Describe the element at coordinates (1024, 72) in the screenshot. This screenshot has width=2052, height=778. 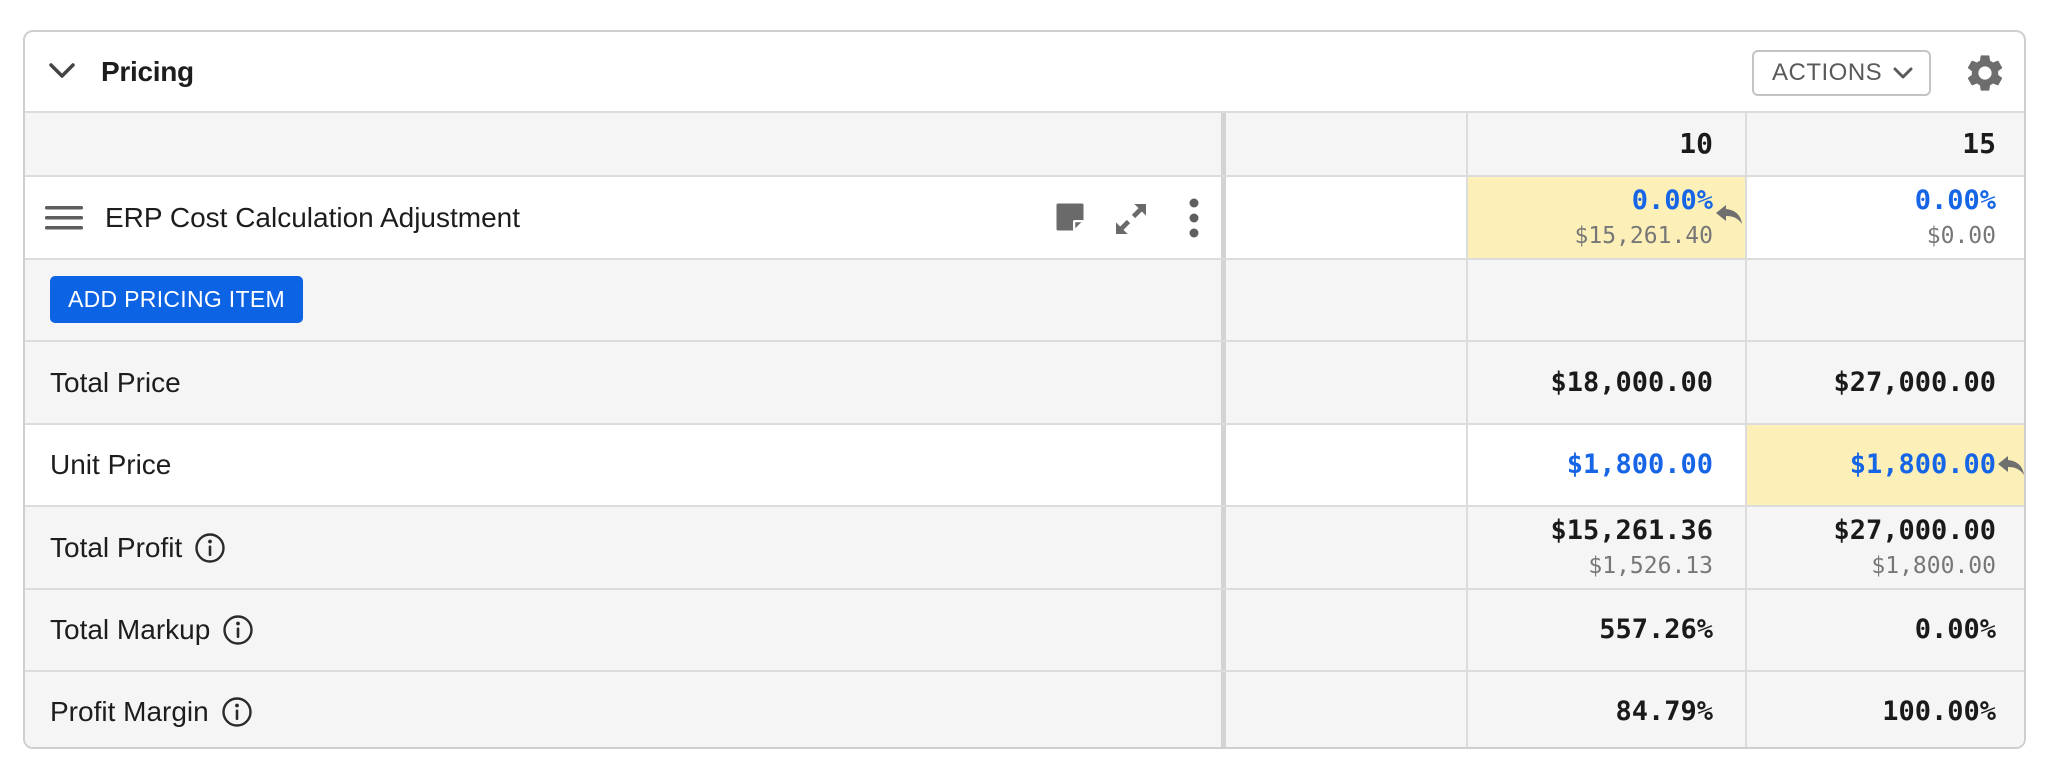
I see `panel-header: Pricing ACTIONS` at that location.